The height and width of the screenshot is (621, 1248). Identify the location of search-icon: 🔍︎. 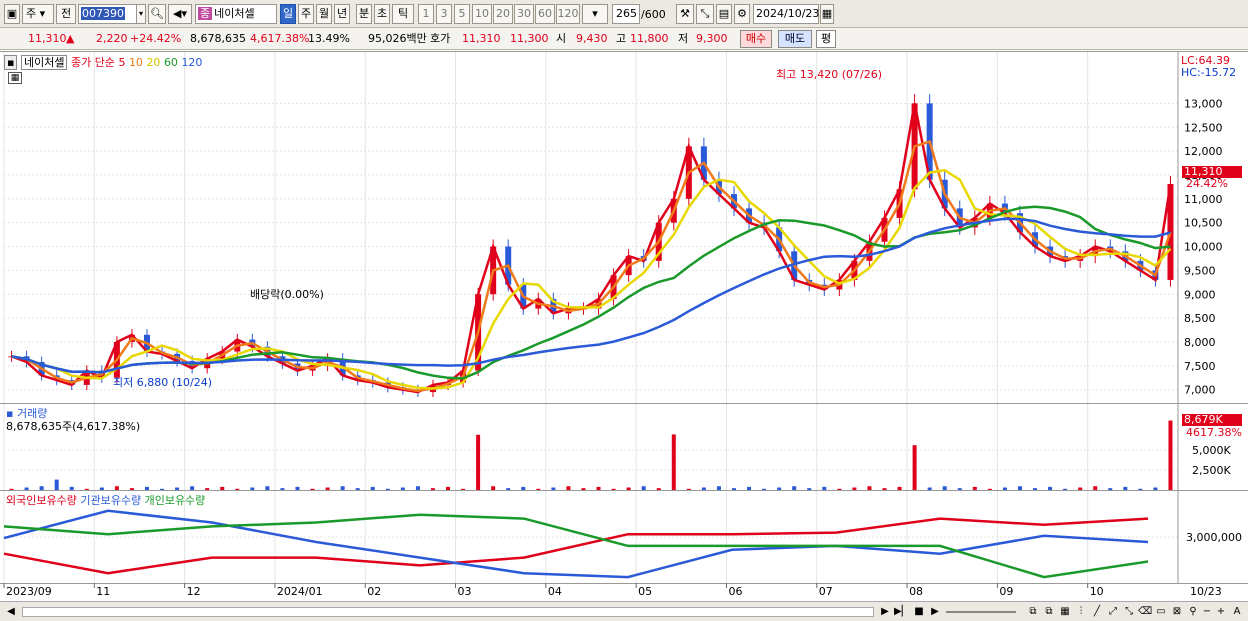
(157, 14).